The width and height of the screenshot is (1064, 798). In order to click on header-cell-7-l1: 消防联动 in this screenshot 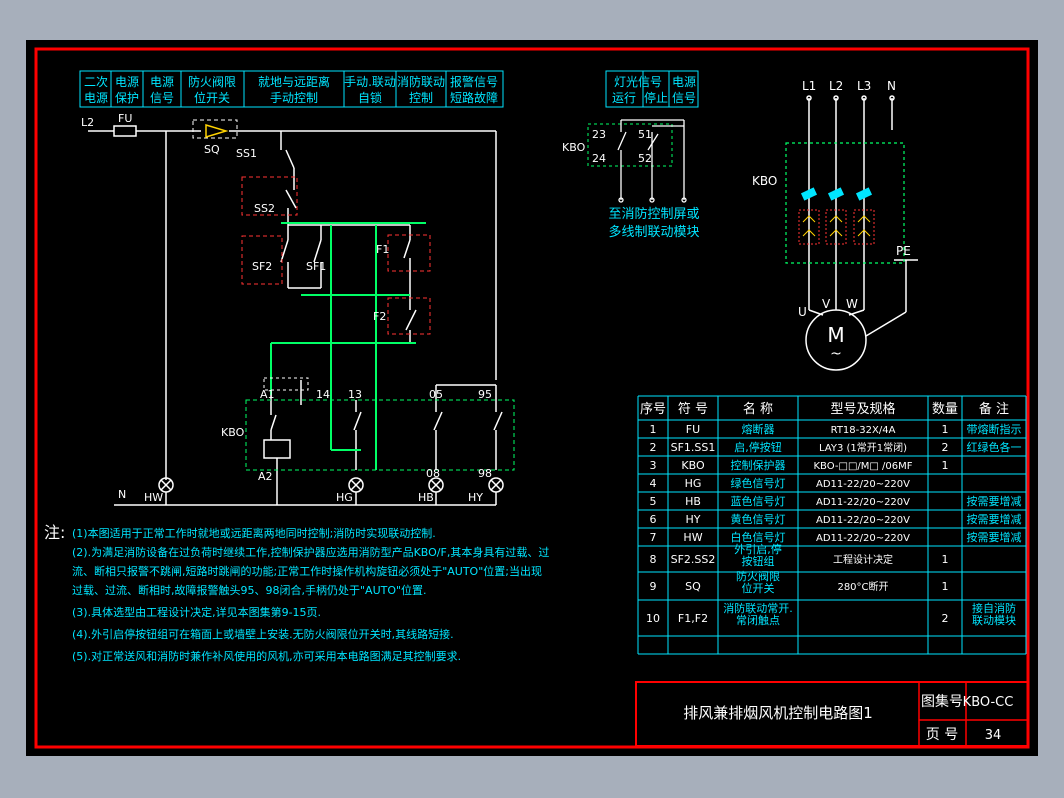, I will do `click(421, 81)`.